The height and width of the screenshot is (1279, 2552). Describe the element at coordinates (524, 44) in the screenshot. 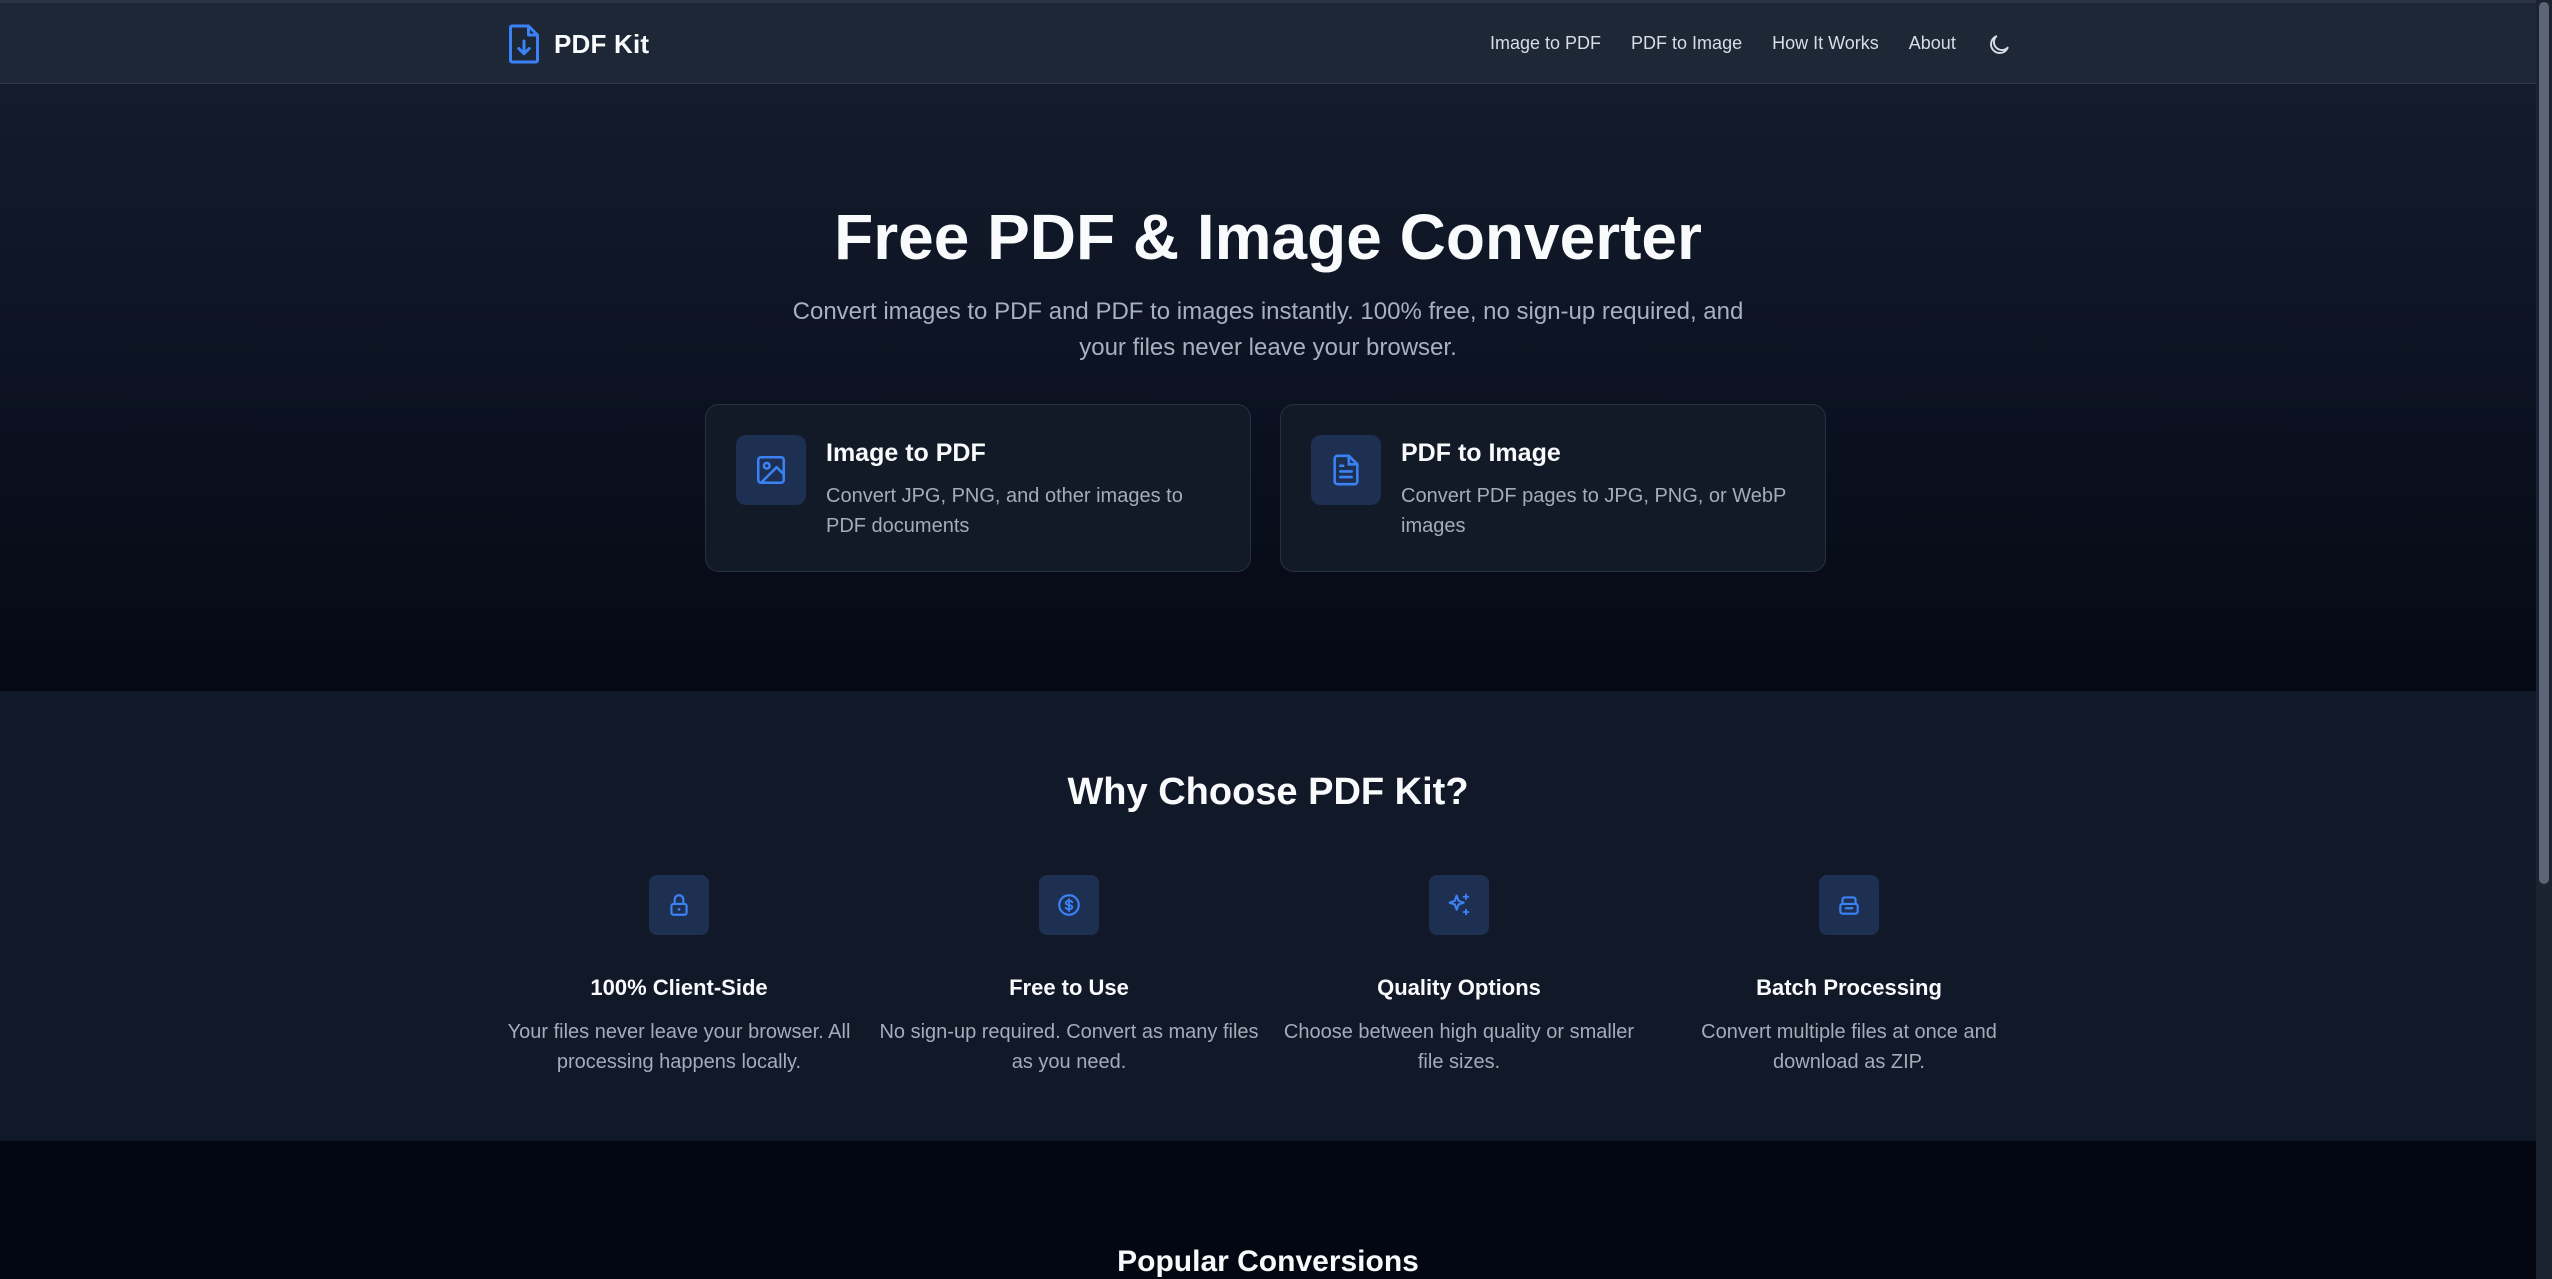

I see `file-download-icon` at that location.